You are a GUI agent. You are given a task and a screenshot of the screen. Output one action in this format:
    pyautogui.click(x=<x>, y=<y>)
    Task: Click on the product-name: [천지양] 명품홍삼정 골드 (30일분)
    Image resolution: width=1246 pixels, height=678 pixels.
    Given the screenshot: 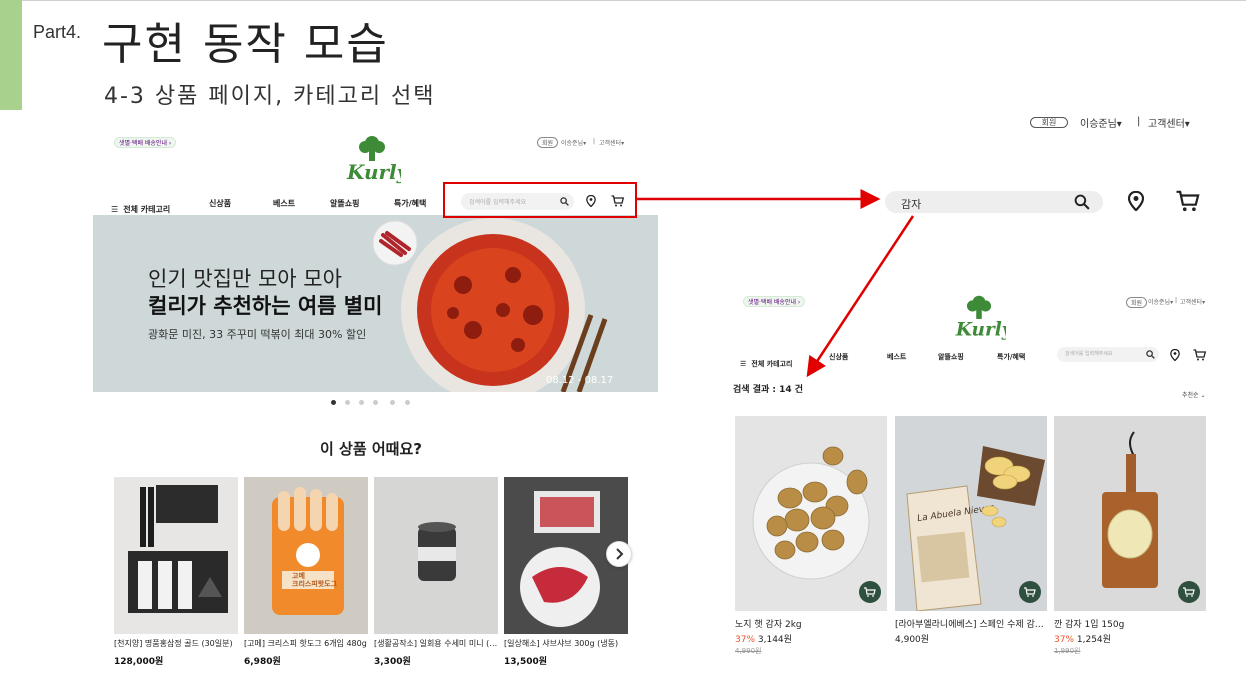 What is the action you would take?
    pyautogui.click(x=176, y=643)
    